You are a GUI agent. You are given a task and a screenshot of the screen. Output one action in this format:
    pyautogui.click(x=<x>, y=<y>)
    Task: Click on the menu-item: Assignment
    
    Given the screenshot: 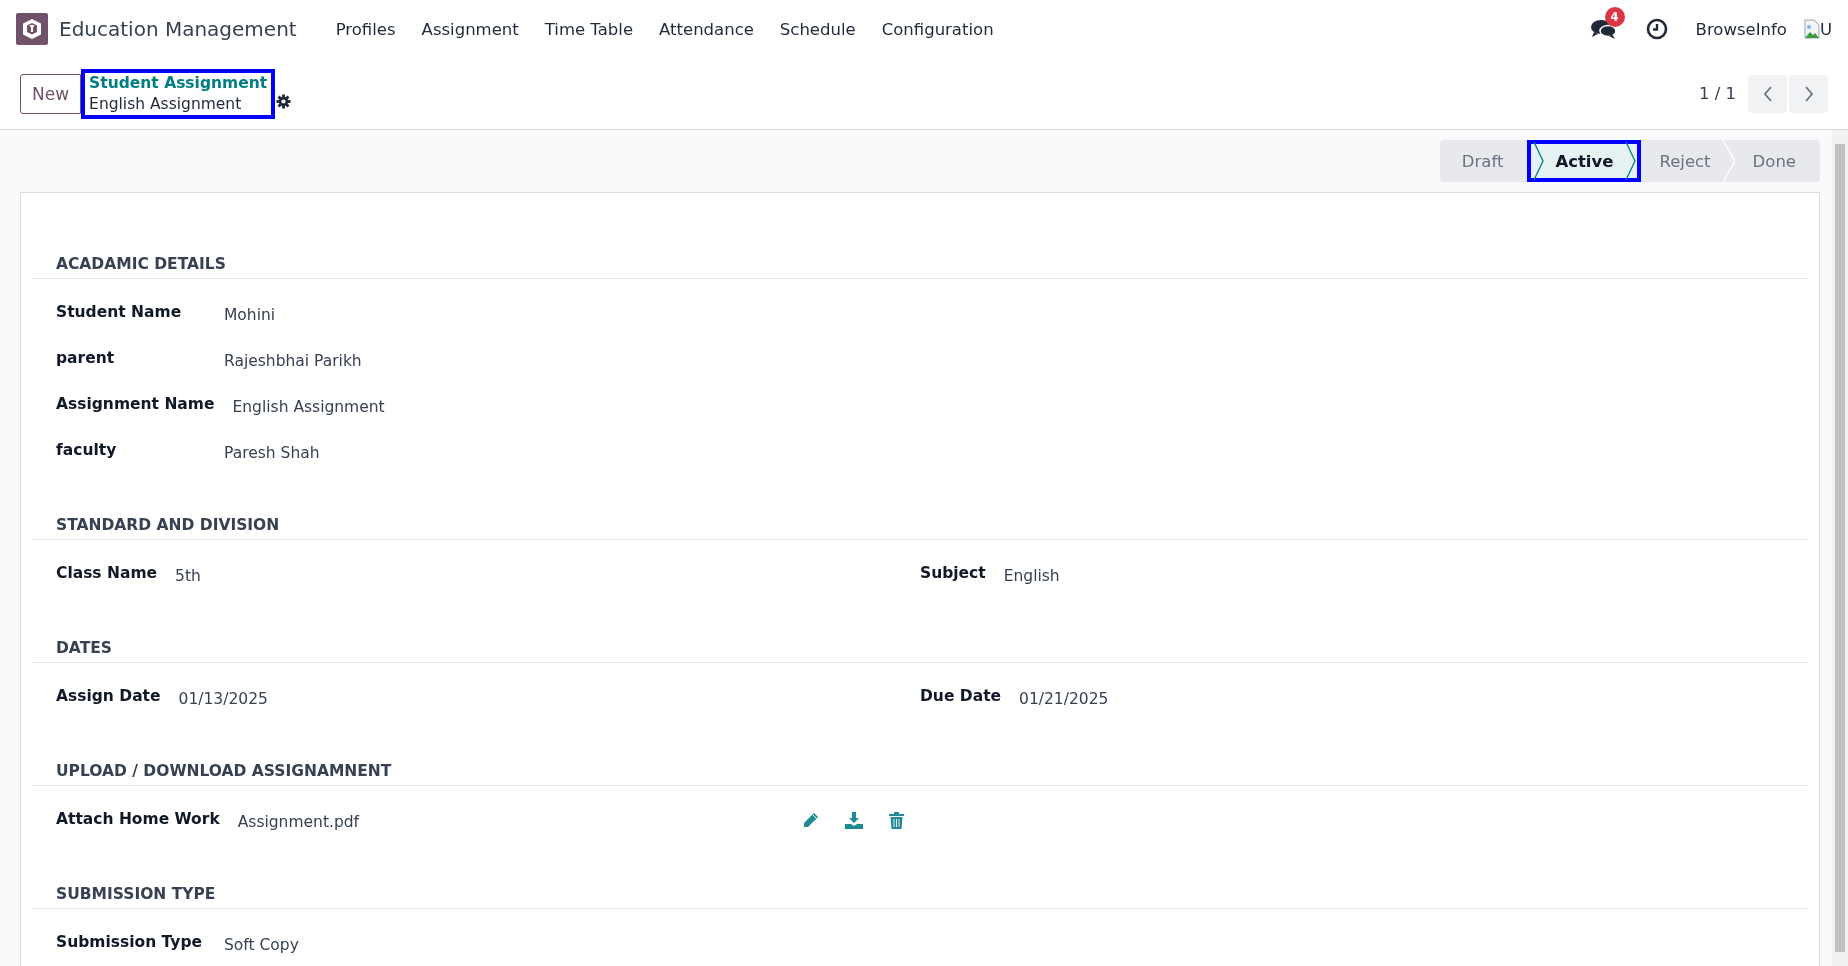 What is the action you would take?
    pyautogui.click(x=470, y=29)
    